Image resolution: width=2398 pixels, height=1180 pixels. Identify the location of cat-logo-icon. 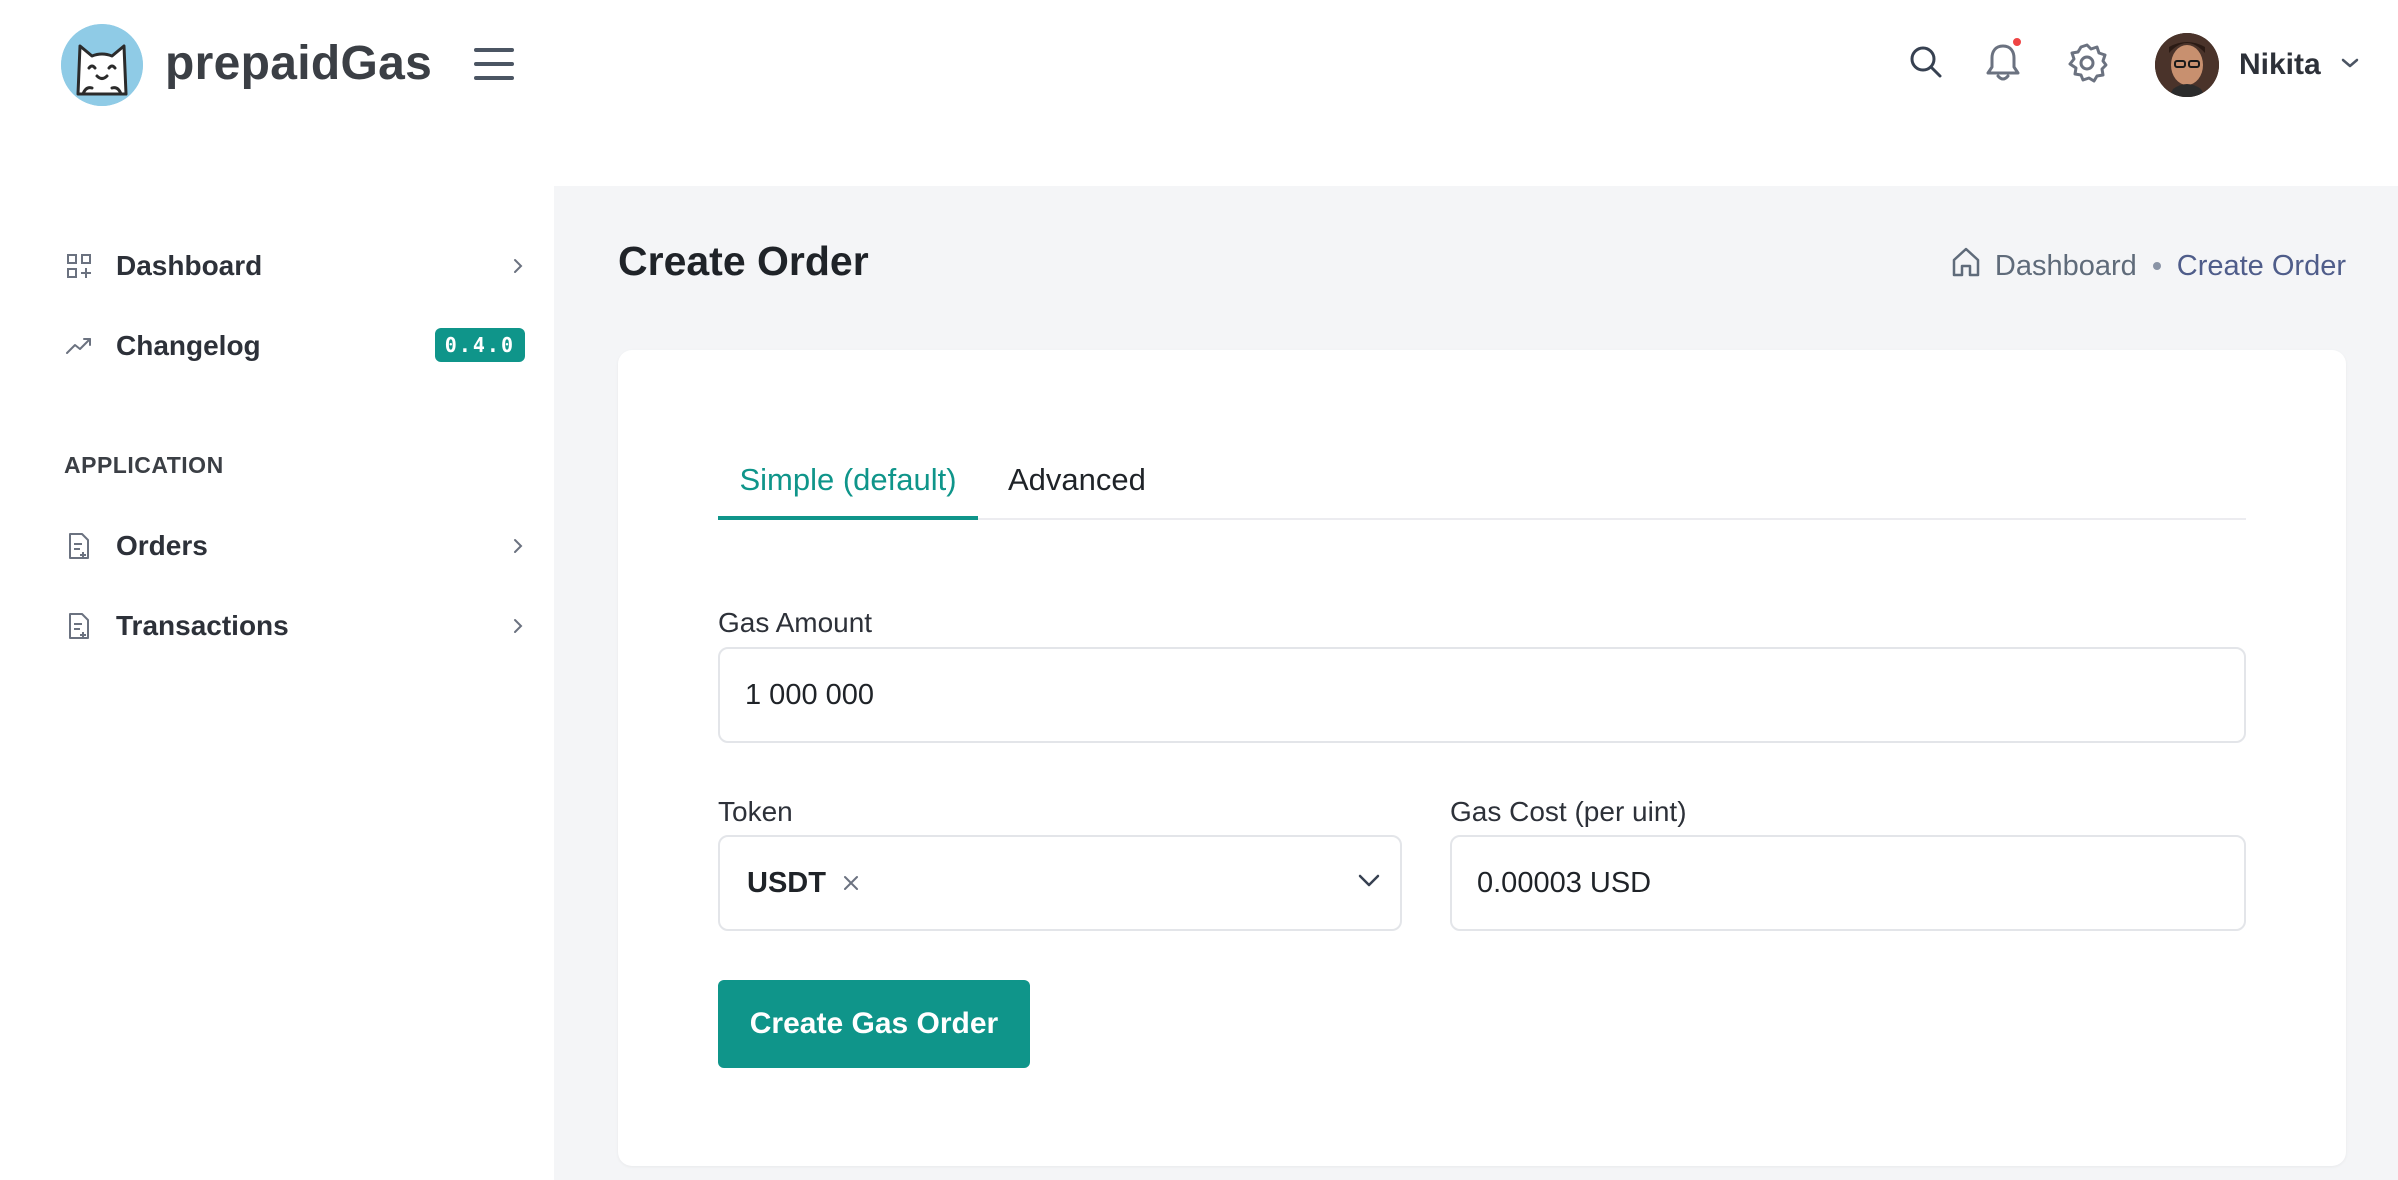
(102, 65).